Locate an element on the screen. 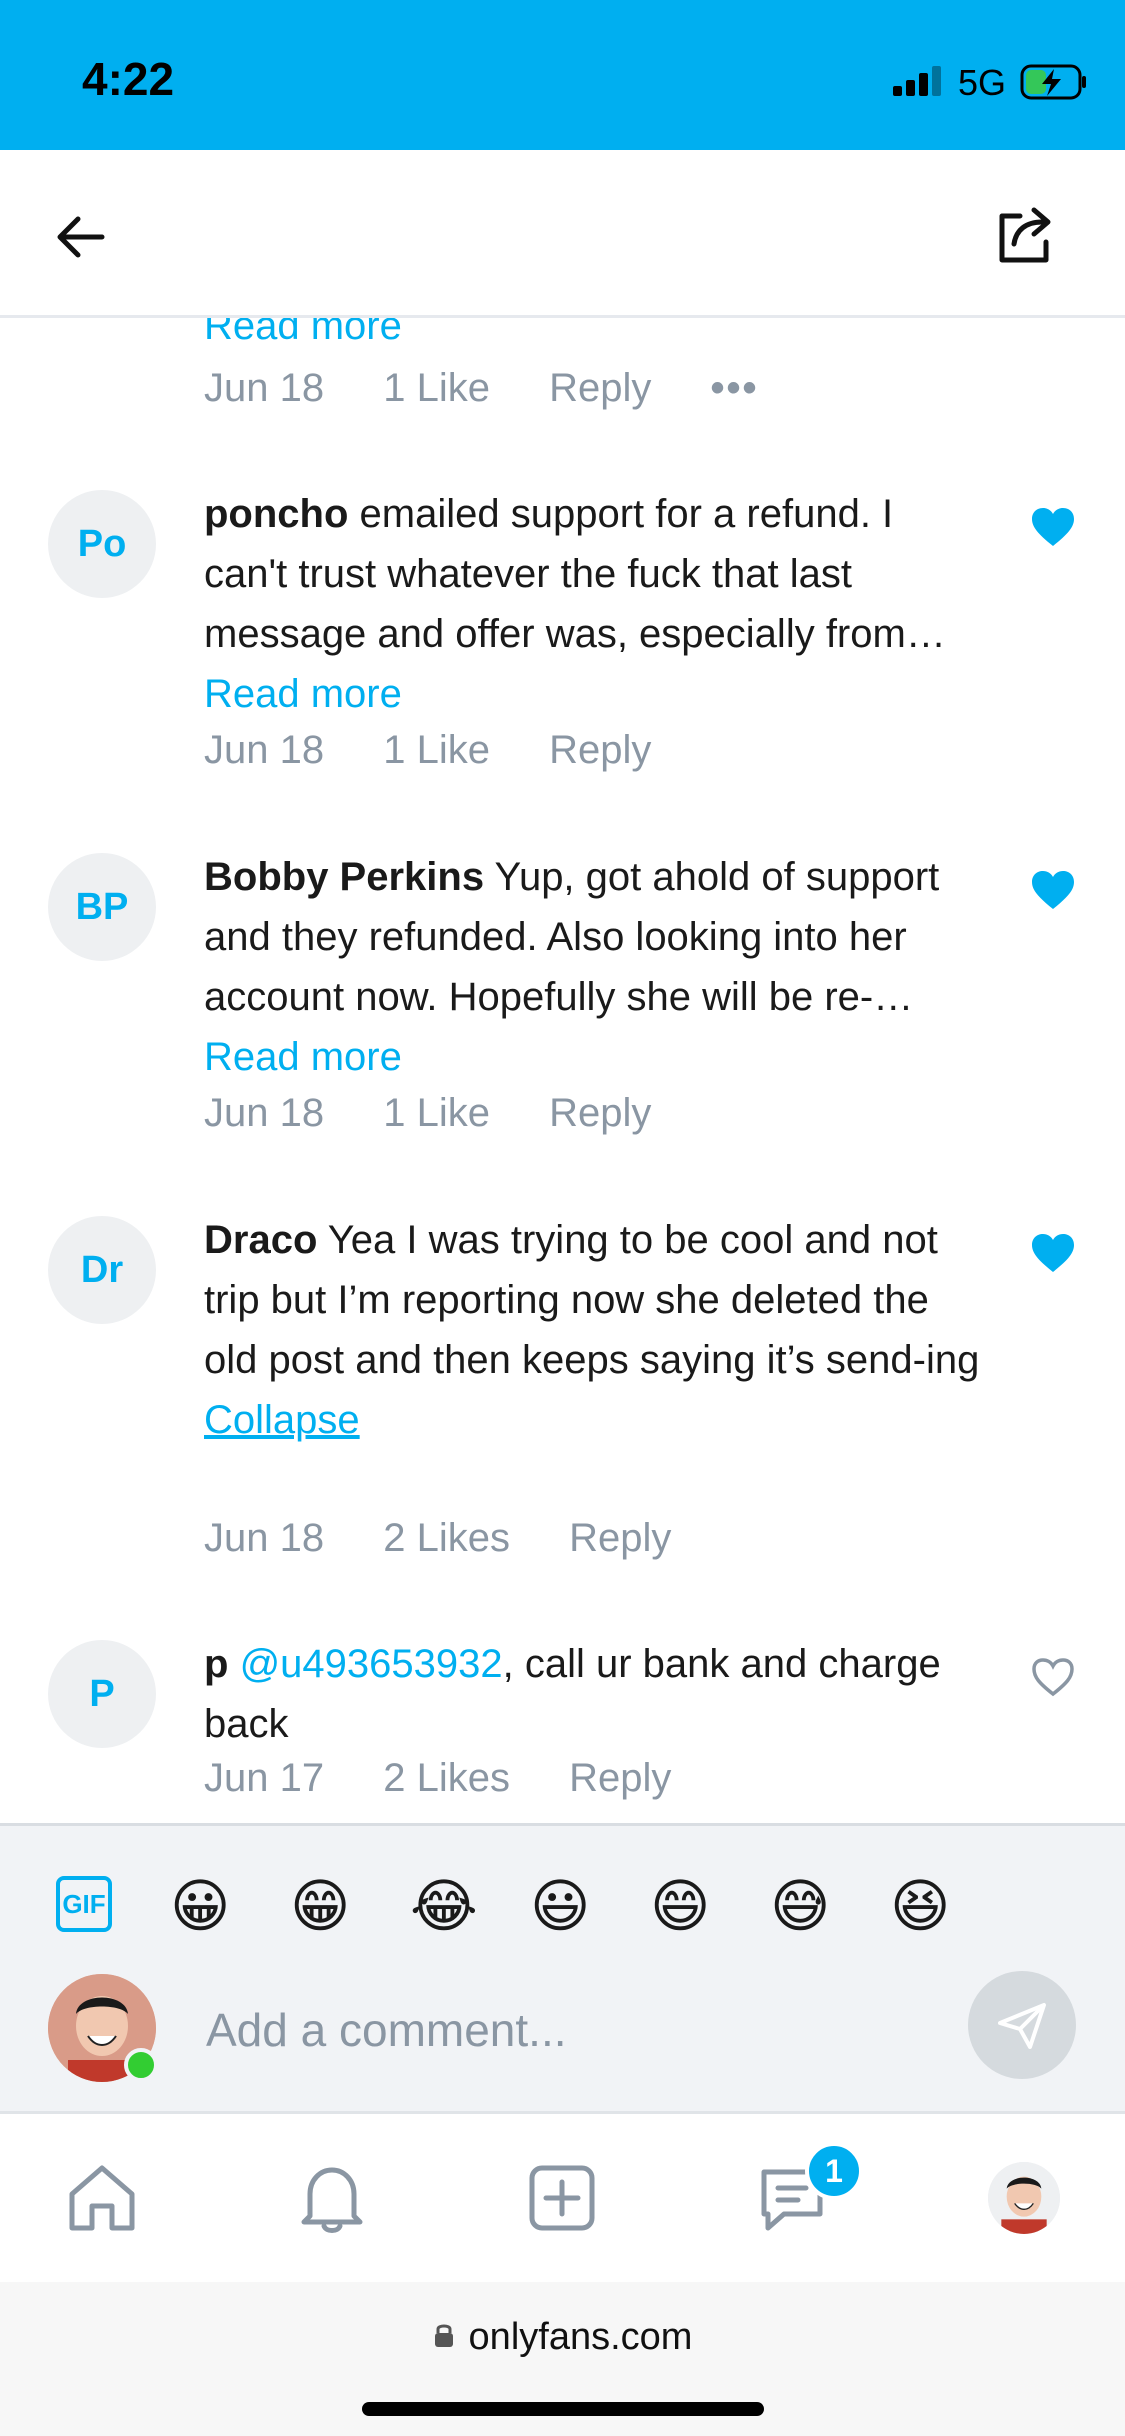 Image resolution: width=1125 pixels, height=2436 pixels. emoji-grinning: 😀 is located at coordinates (200, 1906).